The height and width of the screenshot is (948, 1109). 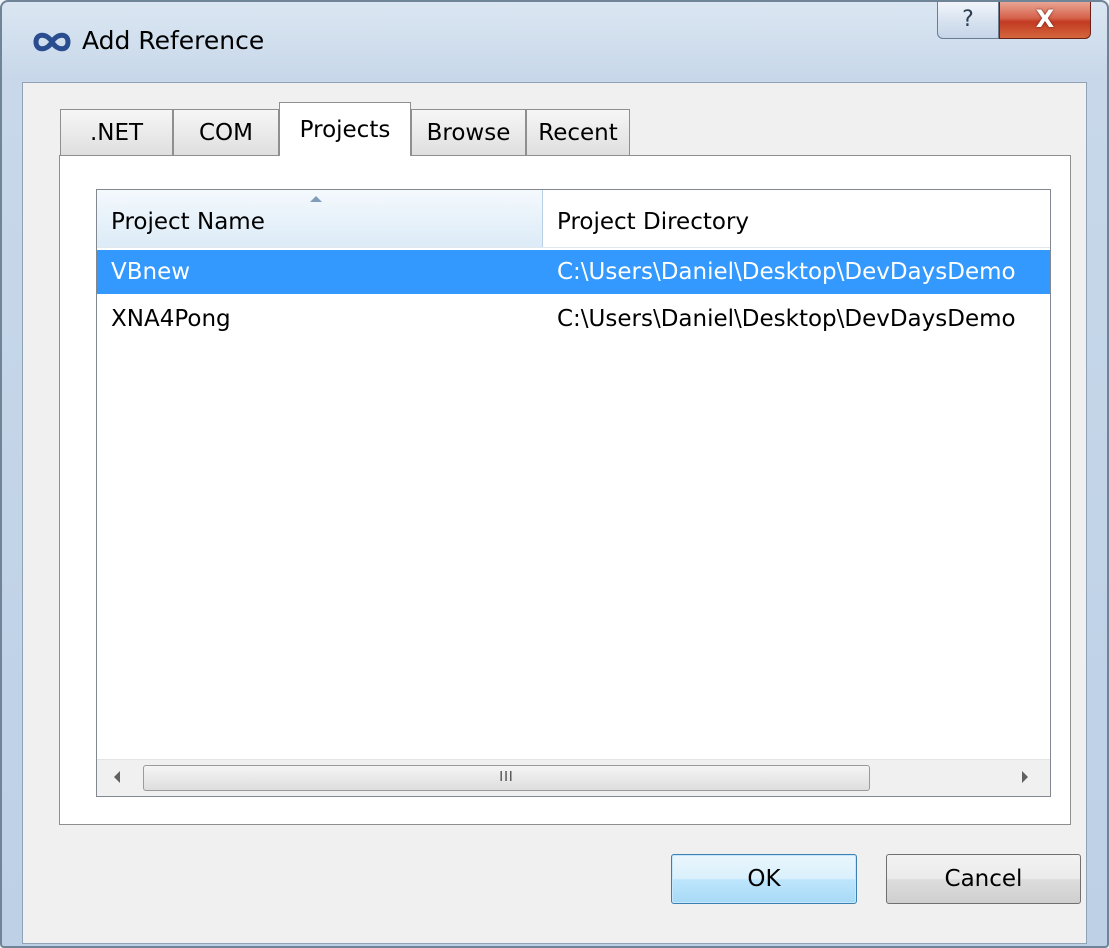 I want to click on close-icon: X, so click(x=1045, y=19).